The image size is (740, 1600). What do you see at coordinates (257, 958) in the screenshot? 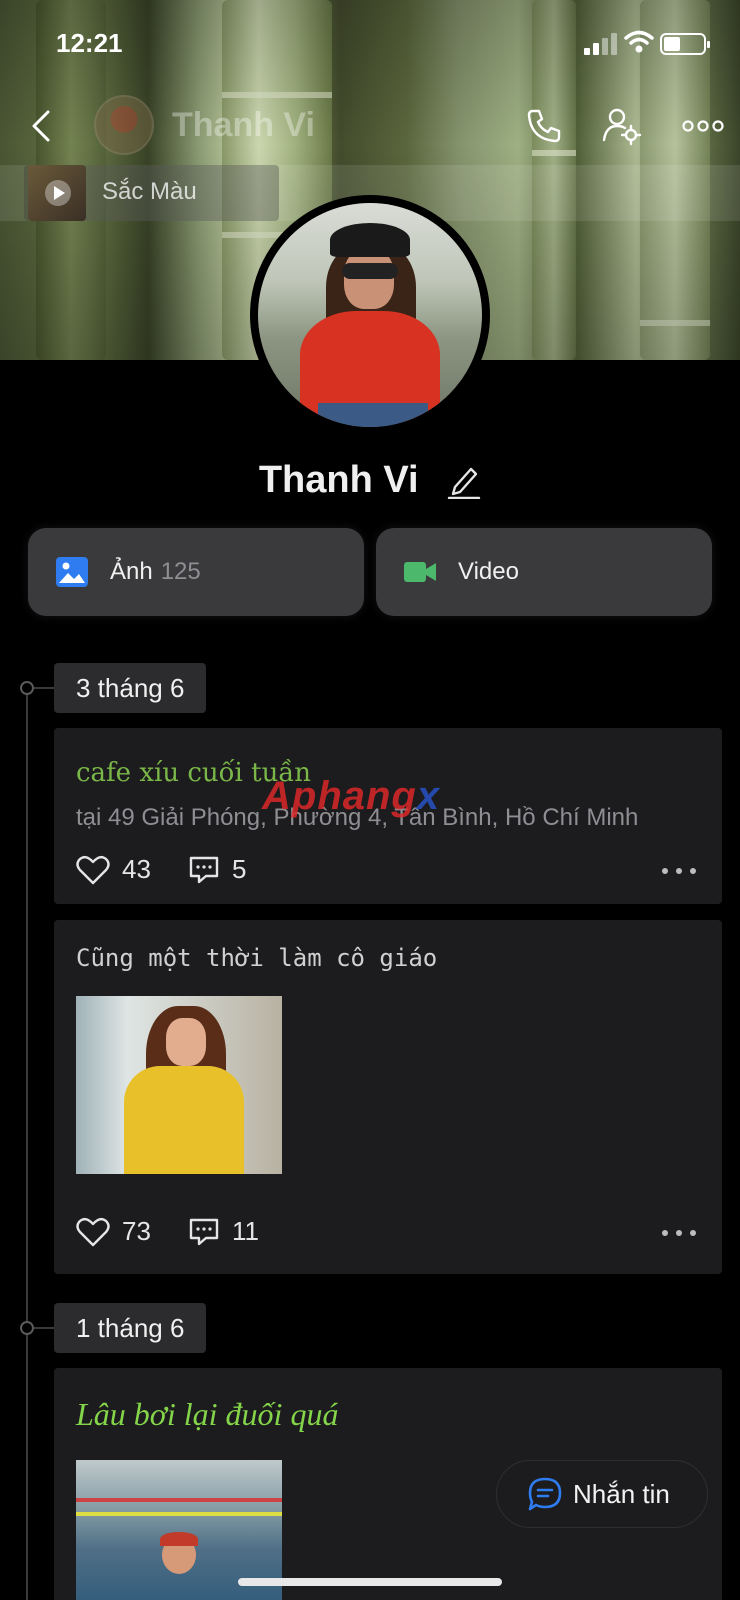
I see `post-title: Cũng một thời làm cô giáo` at bounding box center [257, 958].